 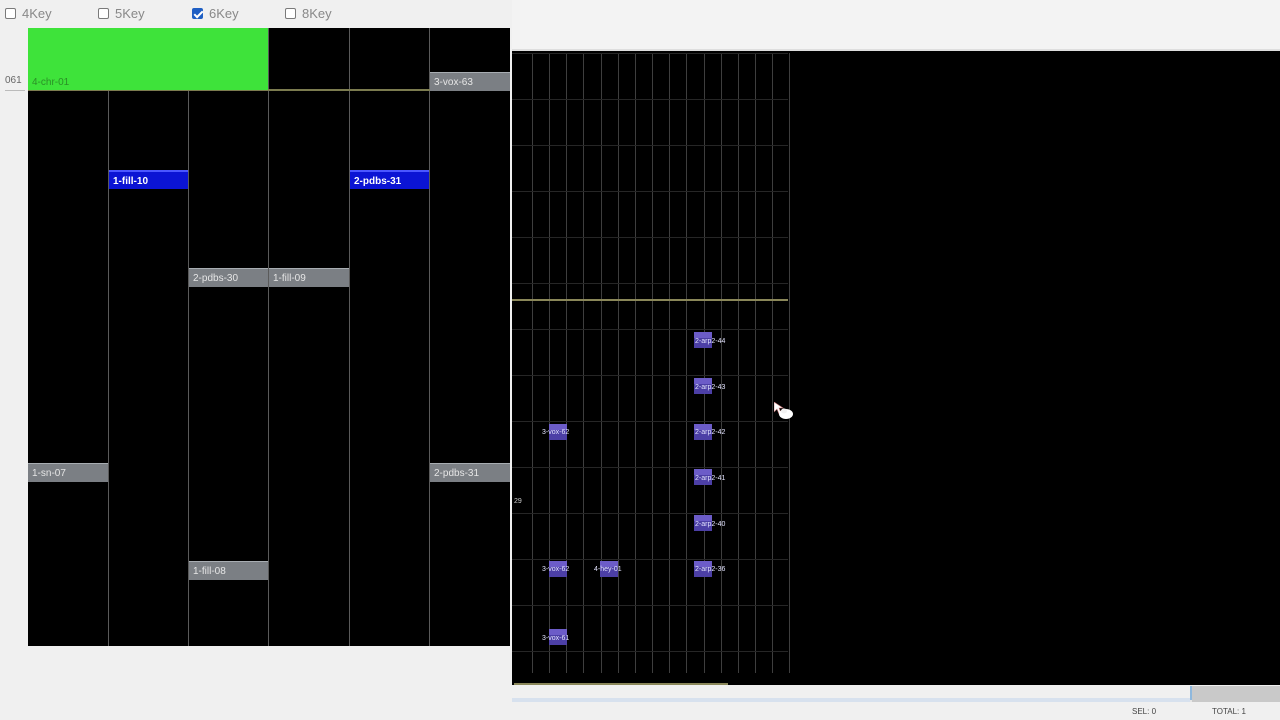 What do you see at coordinates (710, 569) in the screenshot?
I see `sample-label: 2-arp2-36` at bounding box center [710, 569].